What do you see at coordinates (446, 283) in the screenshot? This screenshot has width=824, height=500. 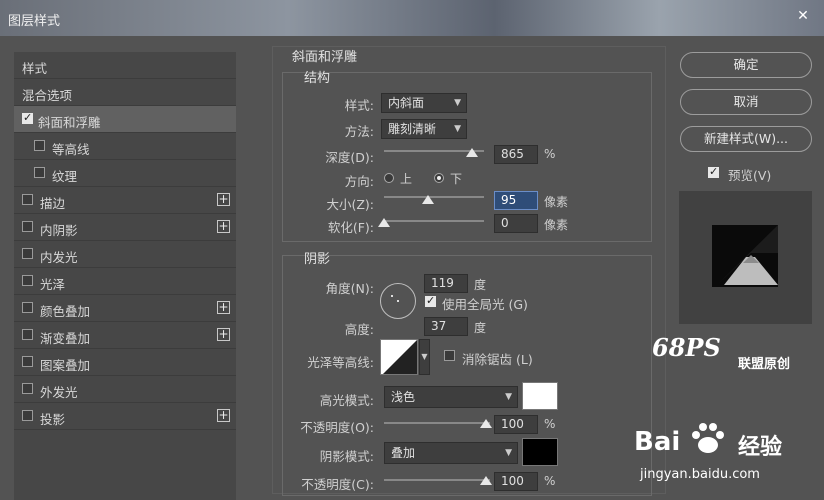 I see `angle-input: 119` at bounding box center [446, 283].